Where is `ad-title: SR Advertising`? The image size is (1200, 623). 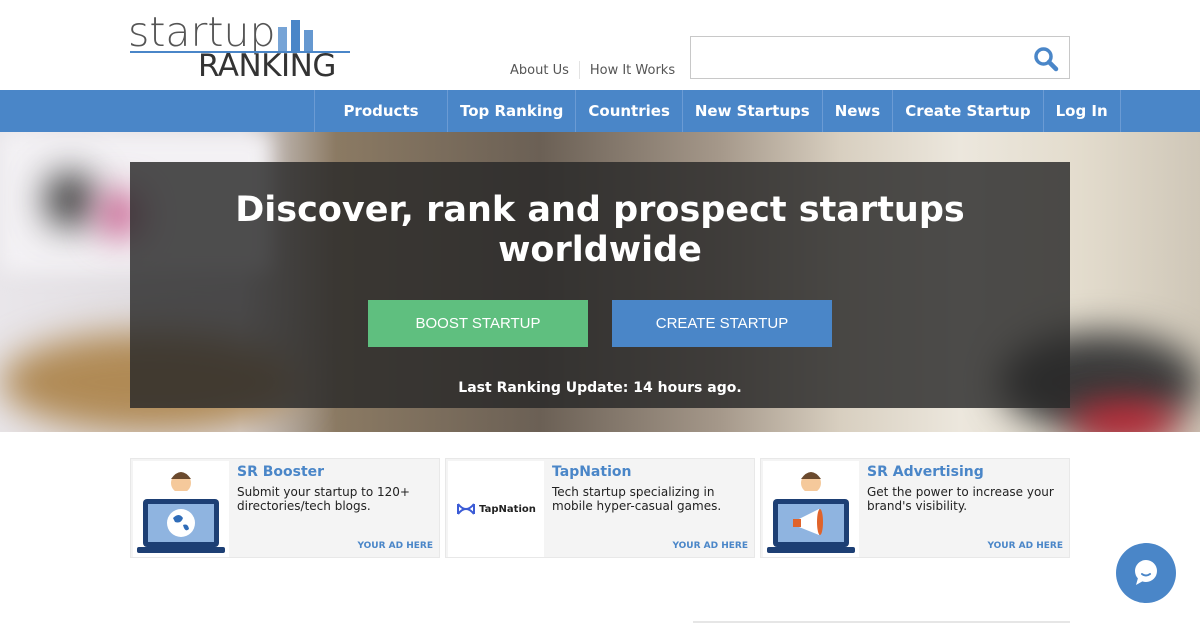
ad-title: SR Advertising is located at coordinates (925, 472).